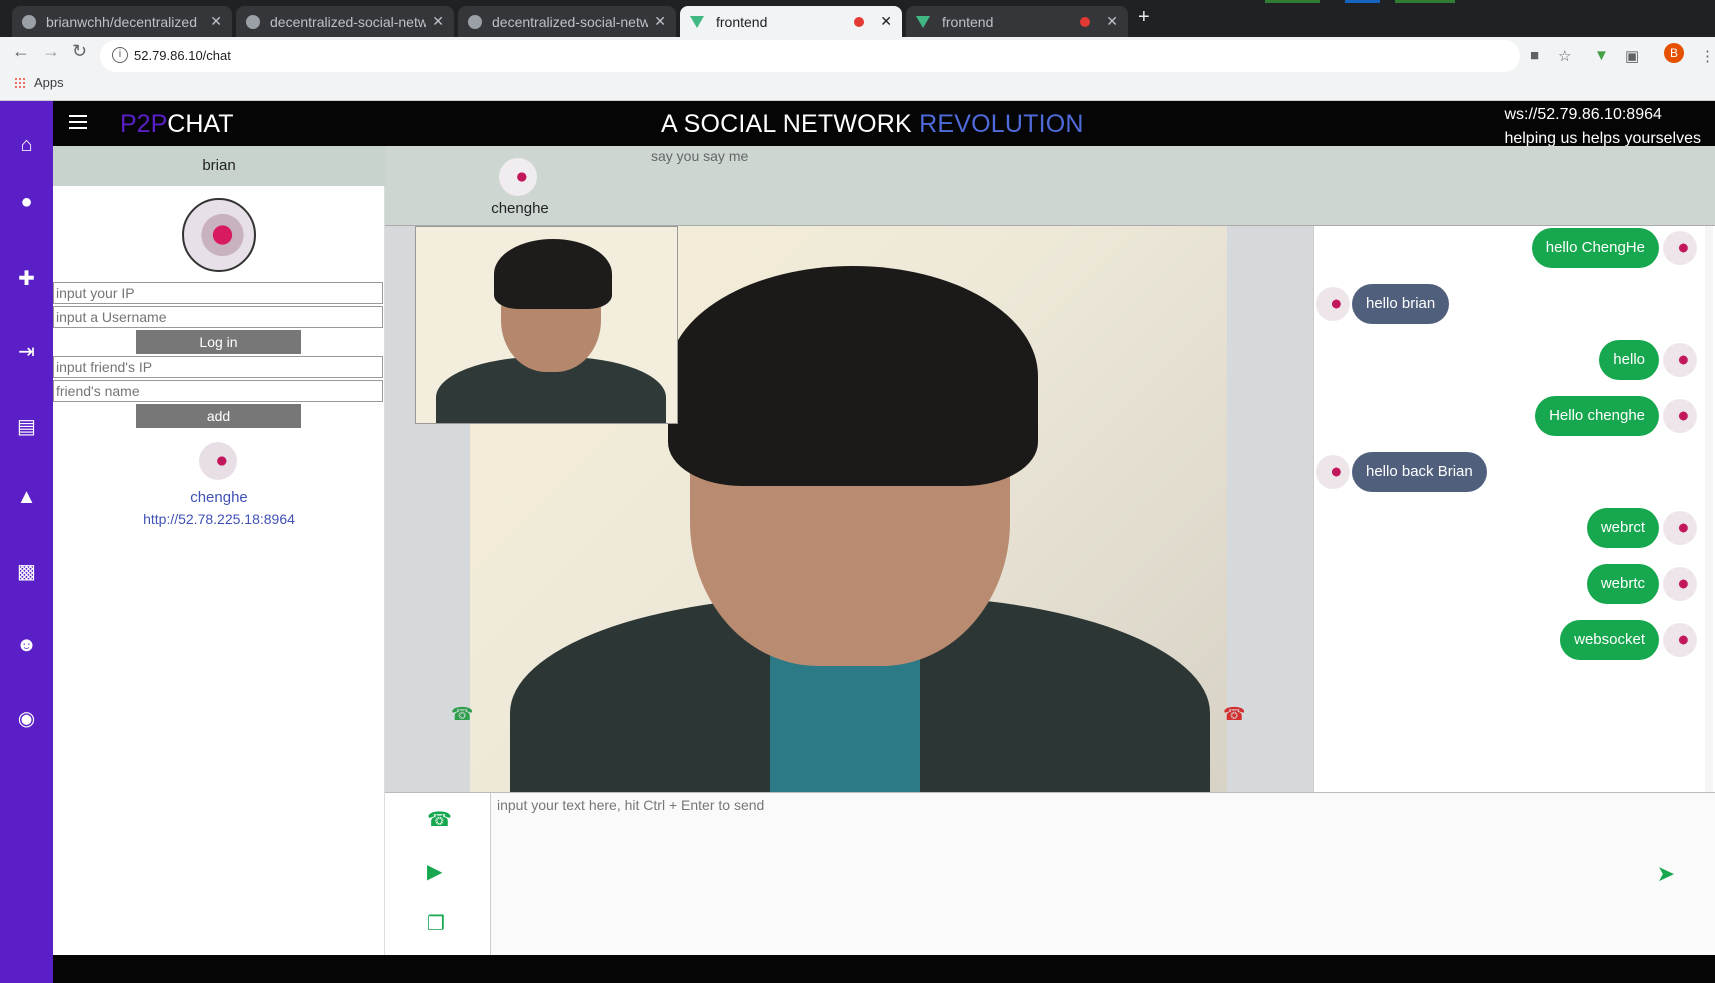 The height and width of the screenshot is (983, 1715). Describe the element at coordinates (26, 718) in the screenshot. I see `github-icon: ◉` at that location.